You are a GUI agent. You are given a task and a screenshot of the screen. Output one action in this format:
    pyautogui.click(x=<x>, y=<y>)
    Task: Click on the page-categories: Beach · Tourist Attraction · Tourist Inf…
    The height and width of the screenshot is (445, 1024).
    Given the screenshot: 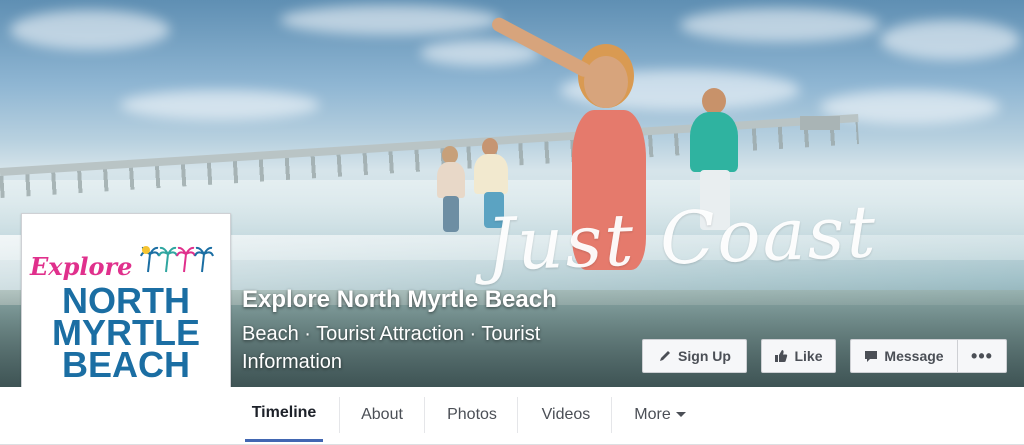 What is the action you would take?
    pyautogui.click(x=391, y=348)
    